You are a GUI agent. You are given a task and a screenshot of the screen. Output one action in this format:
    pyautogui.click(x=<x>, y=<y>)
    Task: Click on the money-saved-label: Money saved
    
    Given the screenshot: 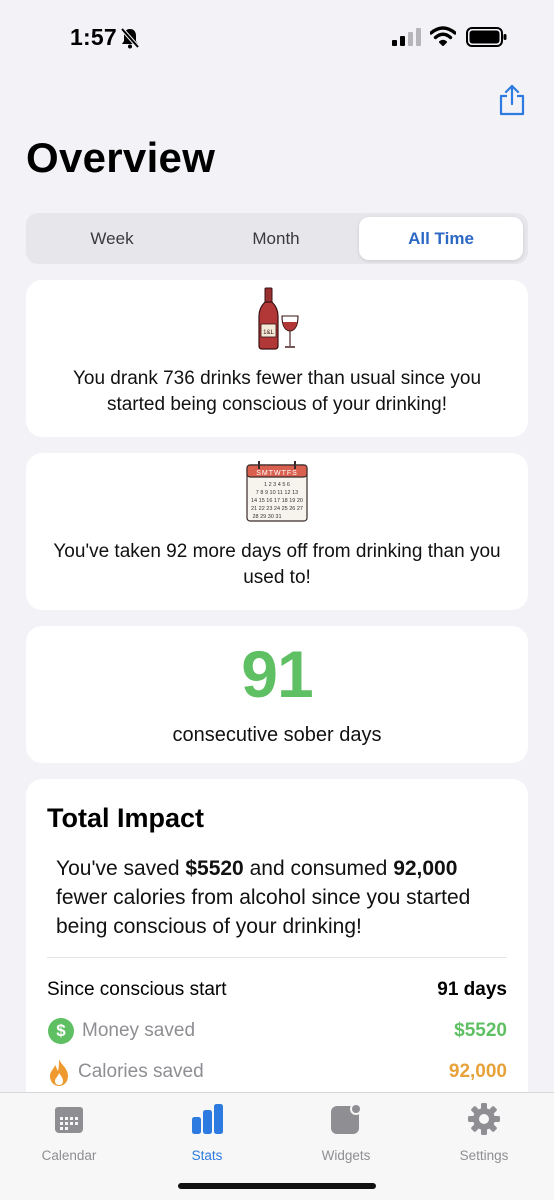 What is the action you would take?
    pyautogui.click(x=139, y=1030)
    